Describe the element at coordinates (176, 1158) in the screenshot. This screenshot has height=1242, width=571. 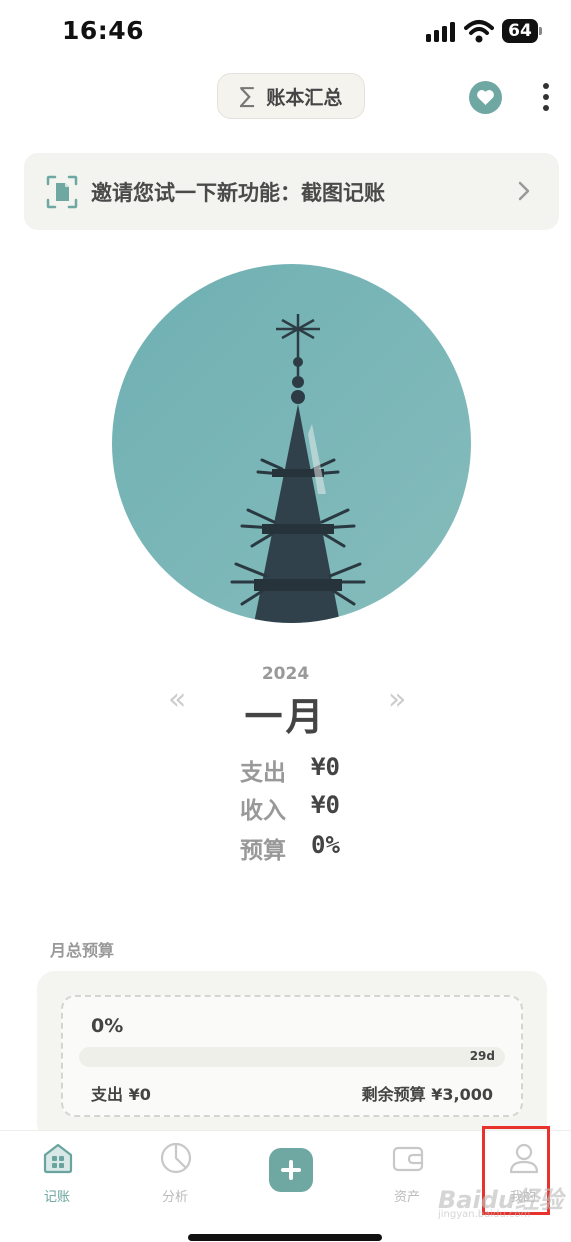
I see `pie-chart-icon` at that location.